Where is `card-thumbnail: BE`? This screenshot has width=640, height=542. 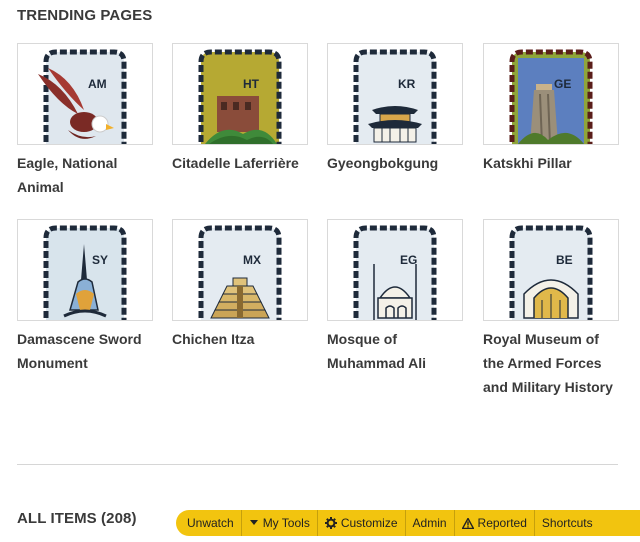 card-thumbnail: BE is located at coordinates (551, 270).